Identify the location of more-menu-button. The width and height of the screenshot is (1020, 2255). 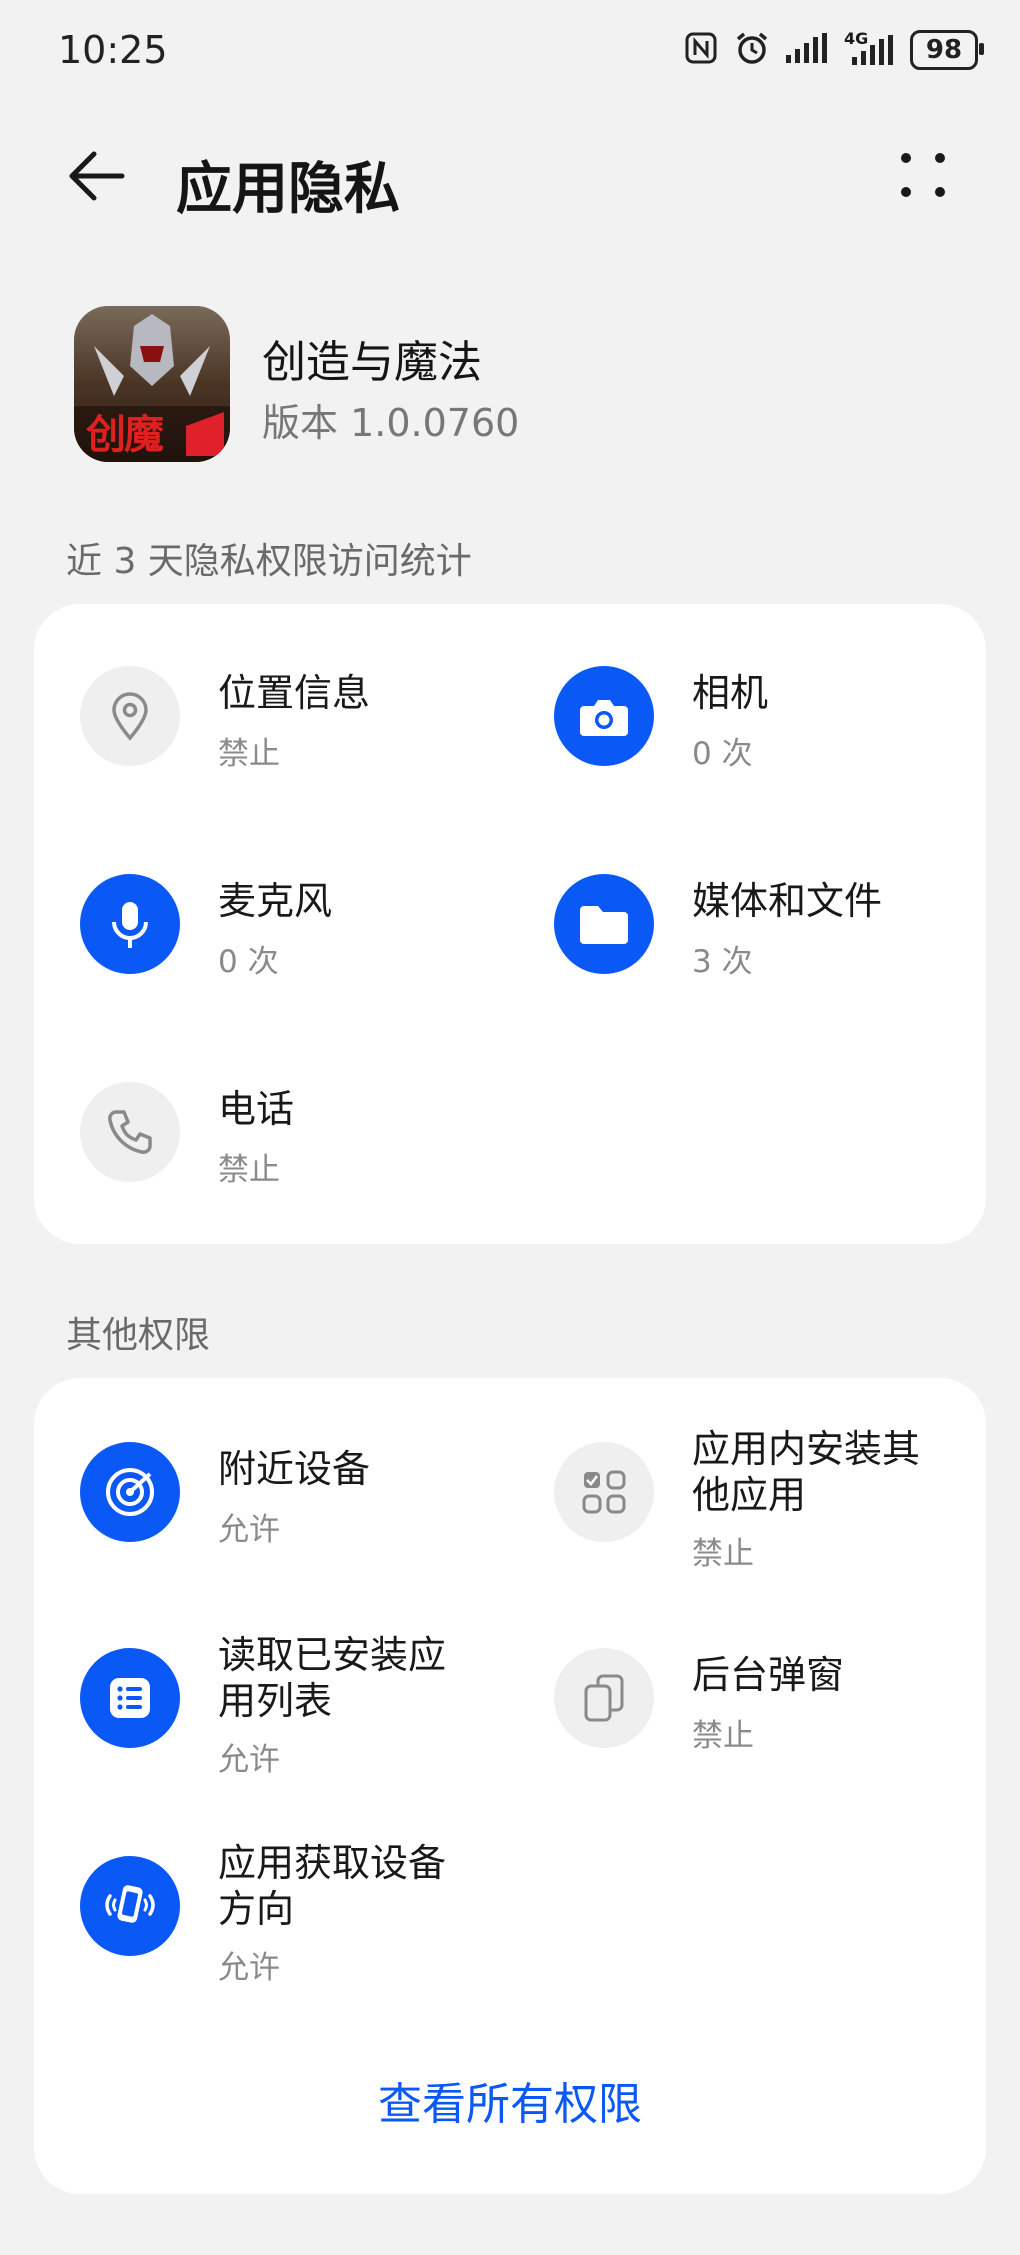
(923, 177).